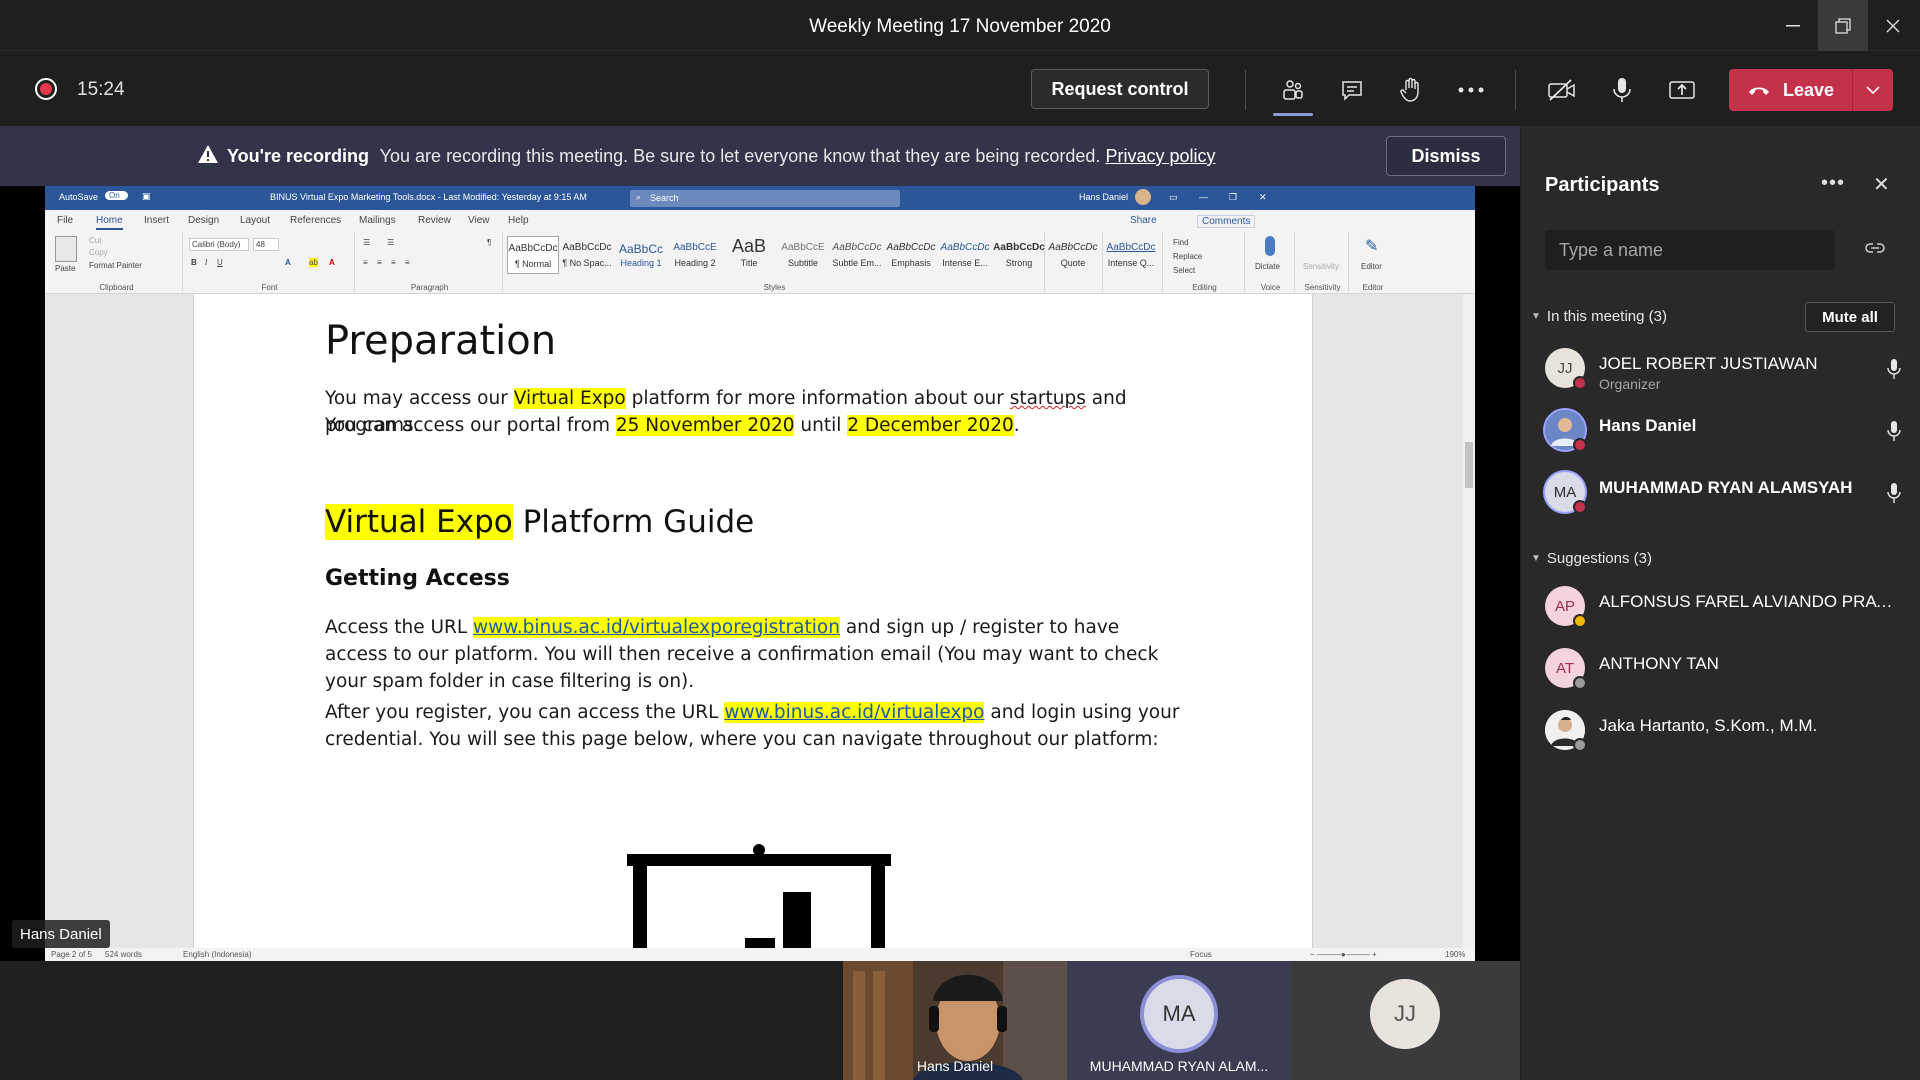 The width and height of the screenshot is (1920, 1080). Describe the element at coordinates (1187, 256) in the screenshot. I see `replace-button: Replace` at that location.